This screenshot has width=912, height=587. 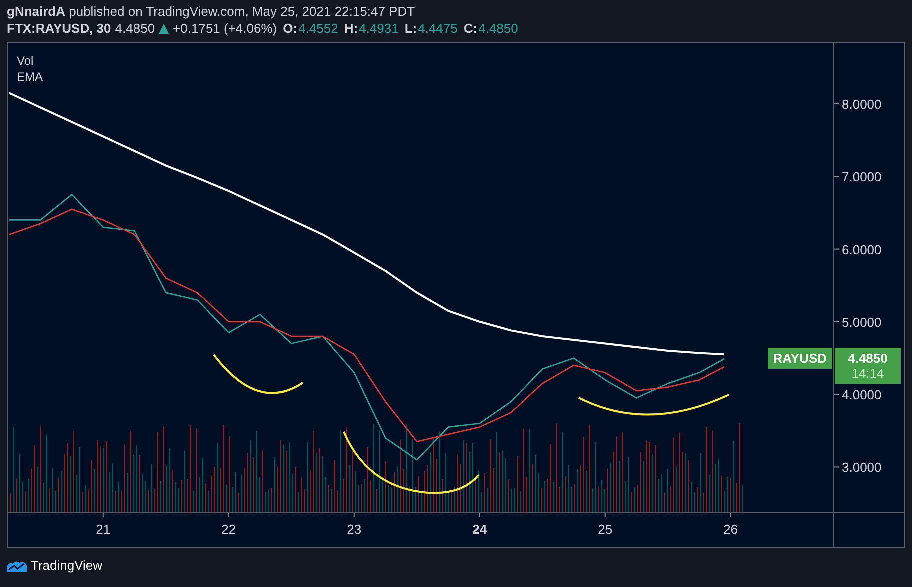 I want to click on symbol-label: FTX:RAYUSD, 30, so click(x=59, y=28).